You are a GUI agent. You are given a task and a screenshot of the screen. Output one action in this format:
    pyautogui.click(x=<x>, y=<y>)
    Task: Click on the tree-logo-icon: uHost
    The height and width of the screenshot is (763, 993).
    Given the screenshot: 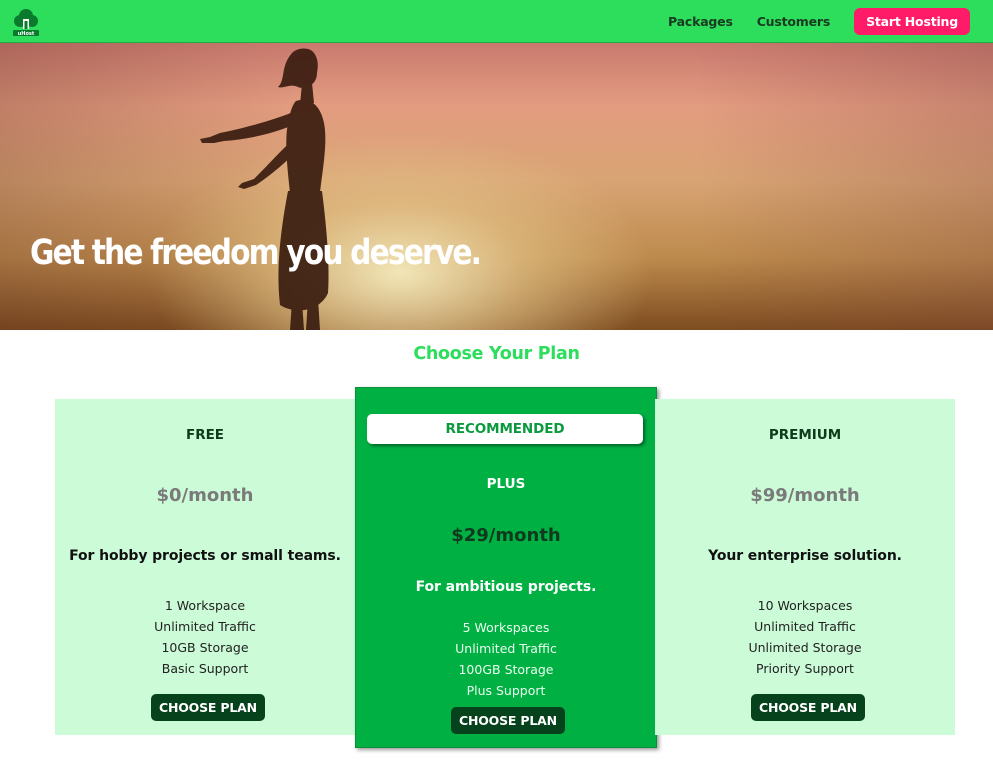 What is the action you would take?
    pyautogui.click(x=26, y=22)
    